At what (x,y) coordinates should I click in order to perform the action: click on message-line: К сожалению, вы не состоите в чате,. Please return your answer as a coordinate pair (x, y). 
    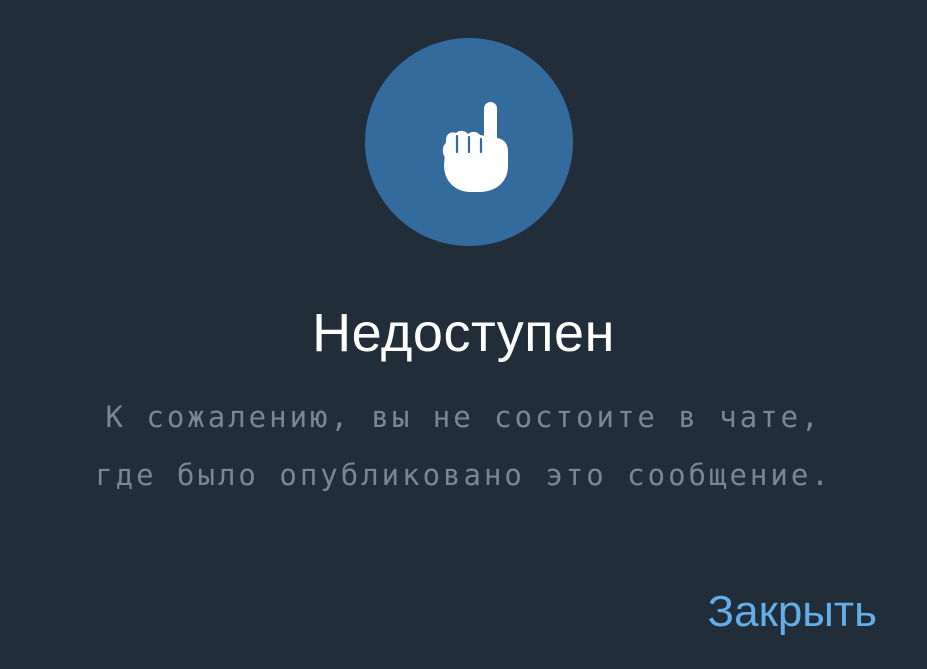
    Looking at the image, I should click on (463, 417).